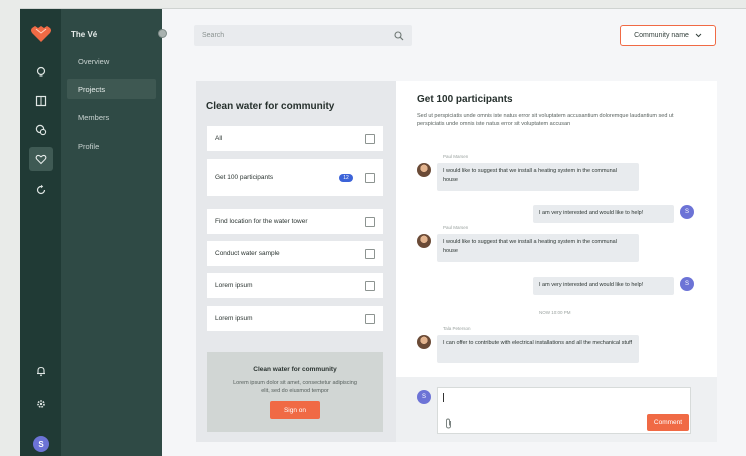  I want to click on task-label: Conduct water sample, so click(247, 253).